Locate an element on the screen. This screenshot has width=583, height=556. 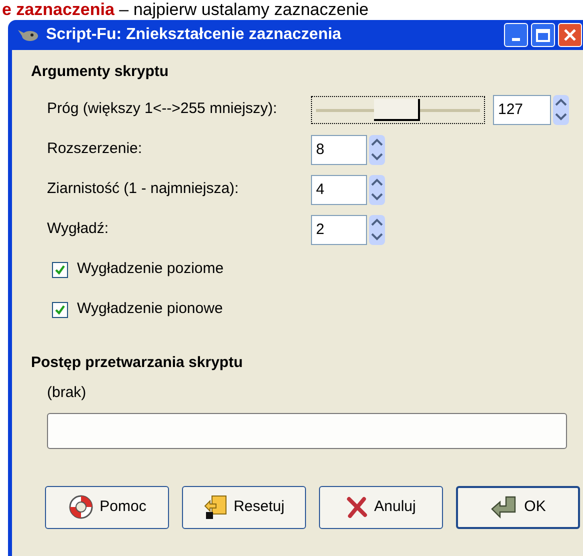
cross-icon is located at coordinates (357, 507).